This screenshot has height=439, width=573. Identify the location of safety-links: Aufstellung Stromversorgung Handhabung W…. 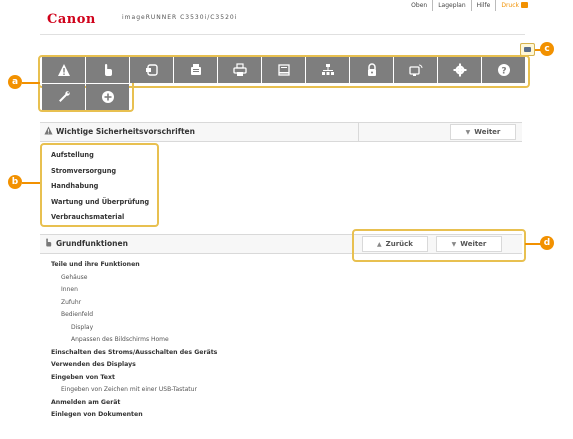
(100, 187).